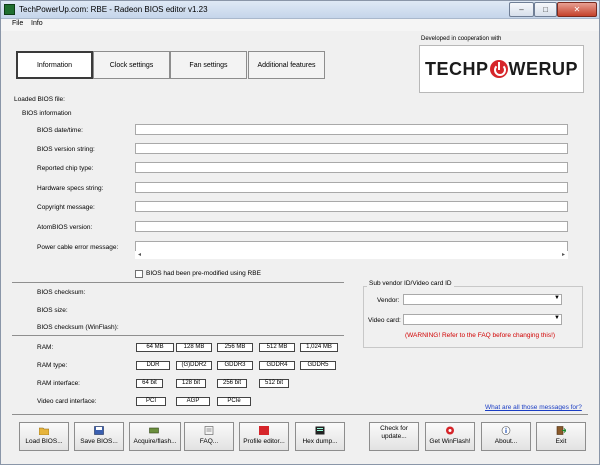  I want to click on messages-help-link: What are all those messages for?, so click(533, 407).